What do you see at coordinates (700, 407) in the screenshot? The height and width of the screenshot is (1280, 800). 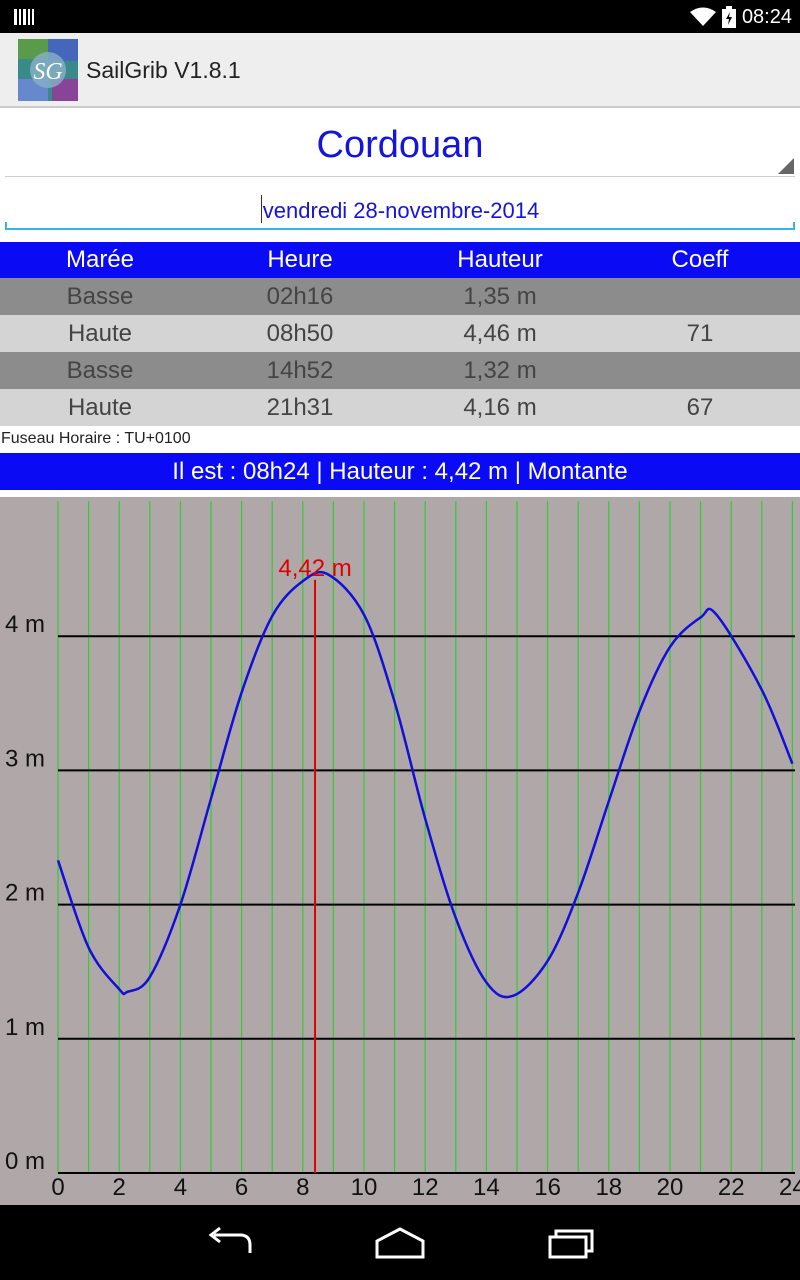 I see `cell-coeff: 67` at bounding box center [700, 407].